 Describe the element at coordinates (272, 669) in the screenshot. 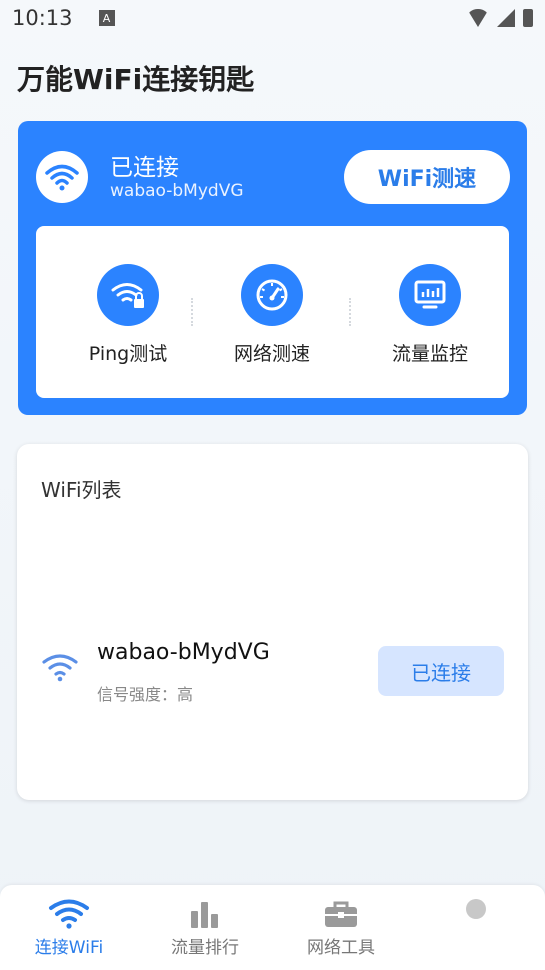

I see `list-item: wabao-bMydVG 信号强度：高 已连接` at that location.